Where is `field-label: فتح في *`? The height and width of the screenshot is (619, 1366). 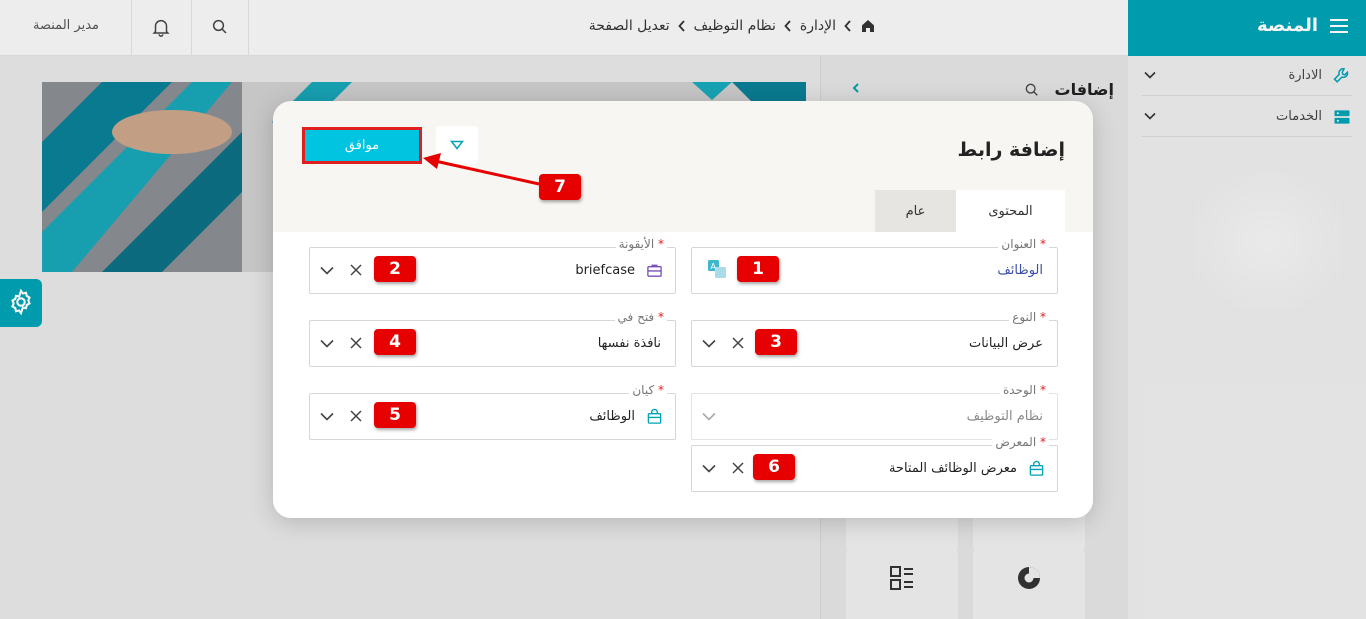
field-label: فتح في * is located at coordinates (640, 317).